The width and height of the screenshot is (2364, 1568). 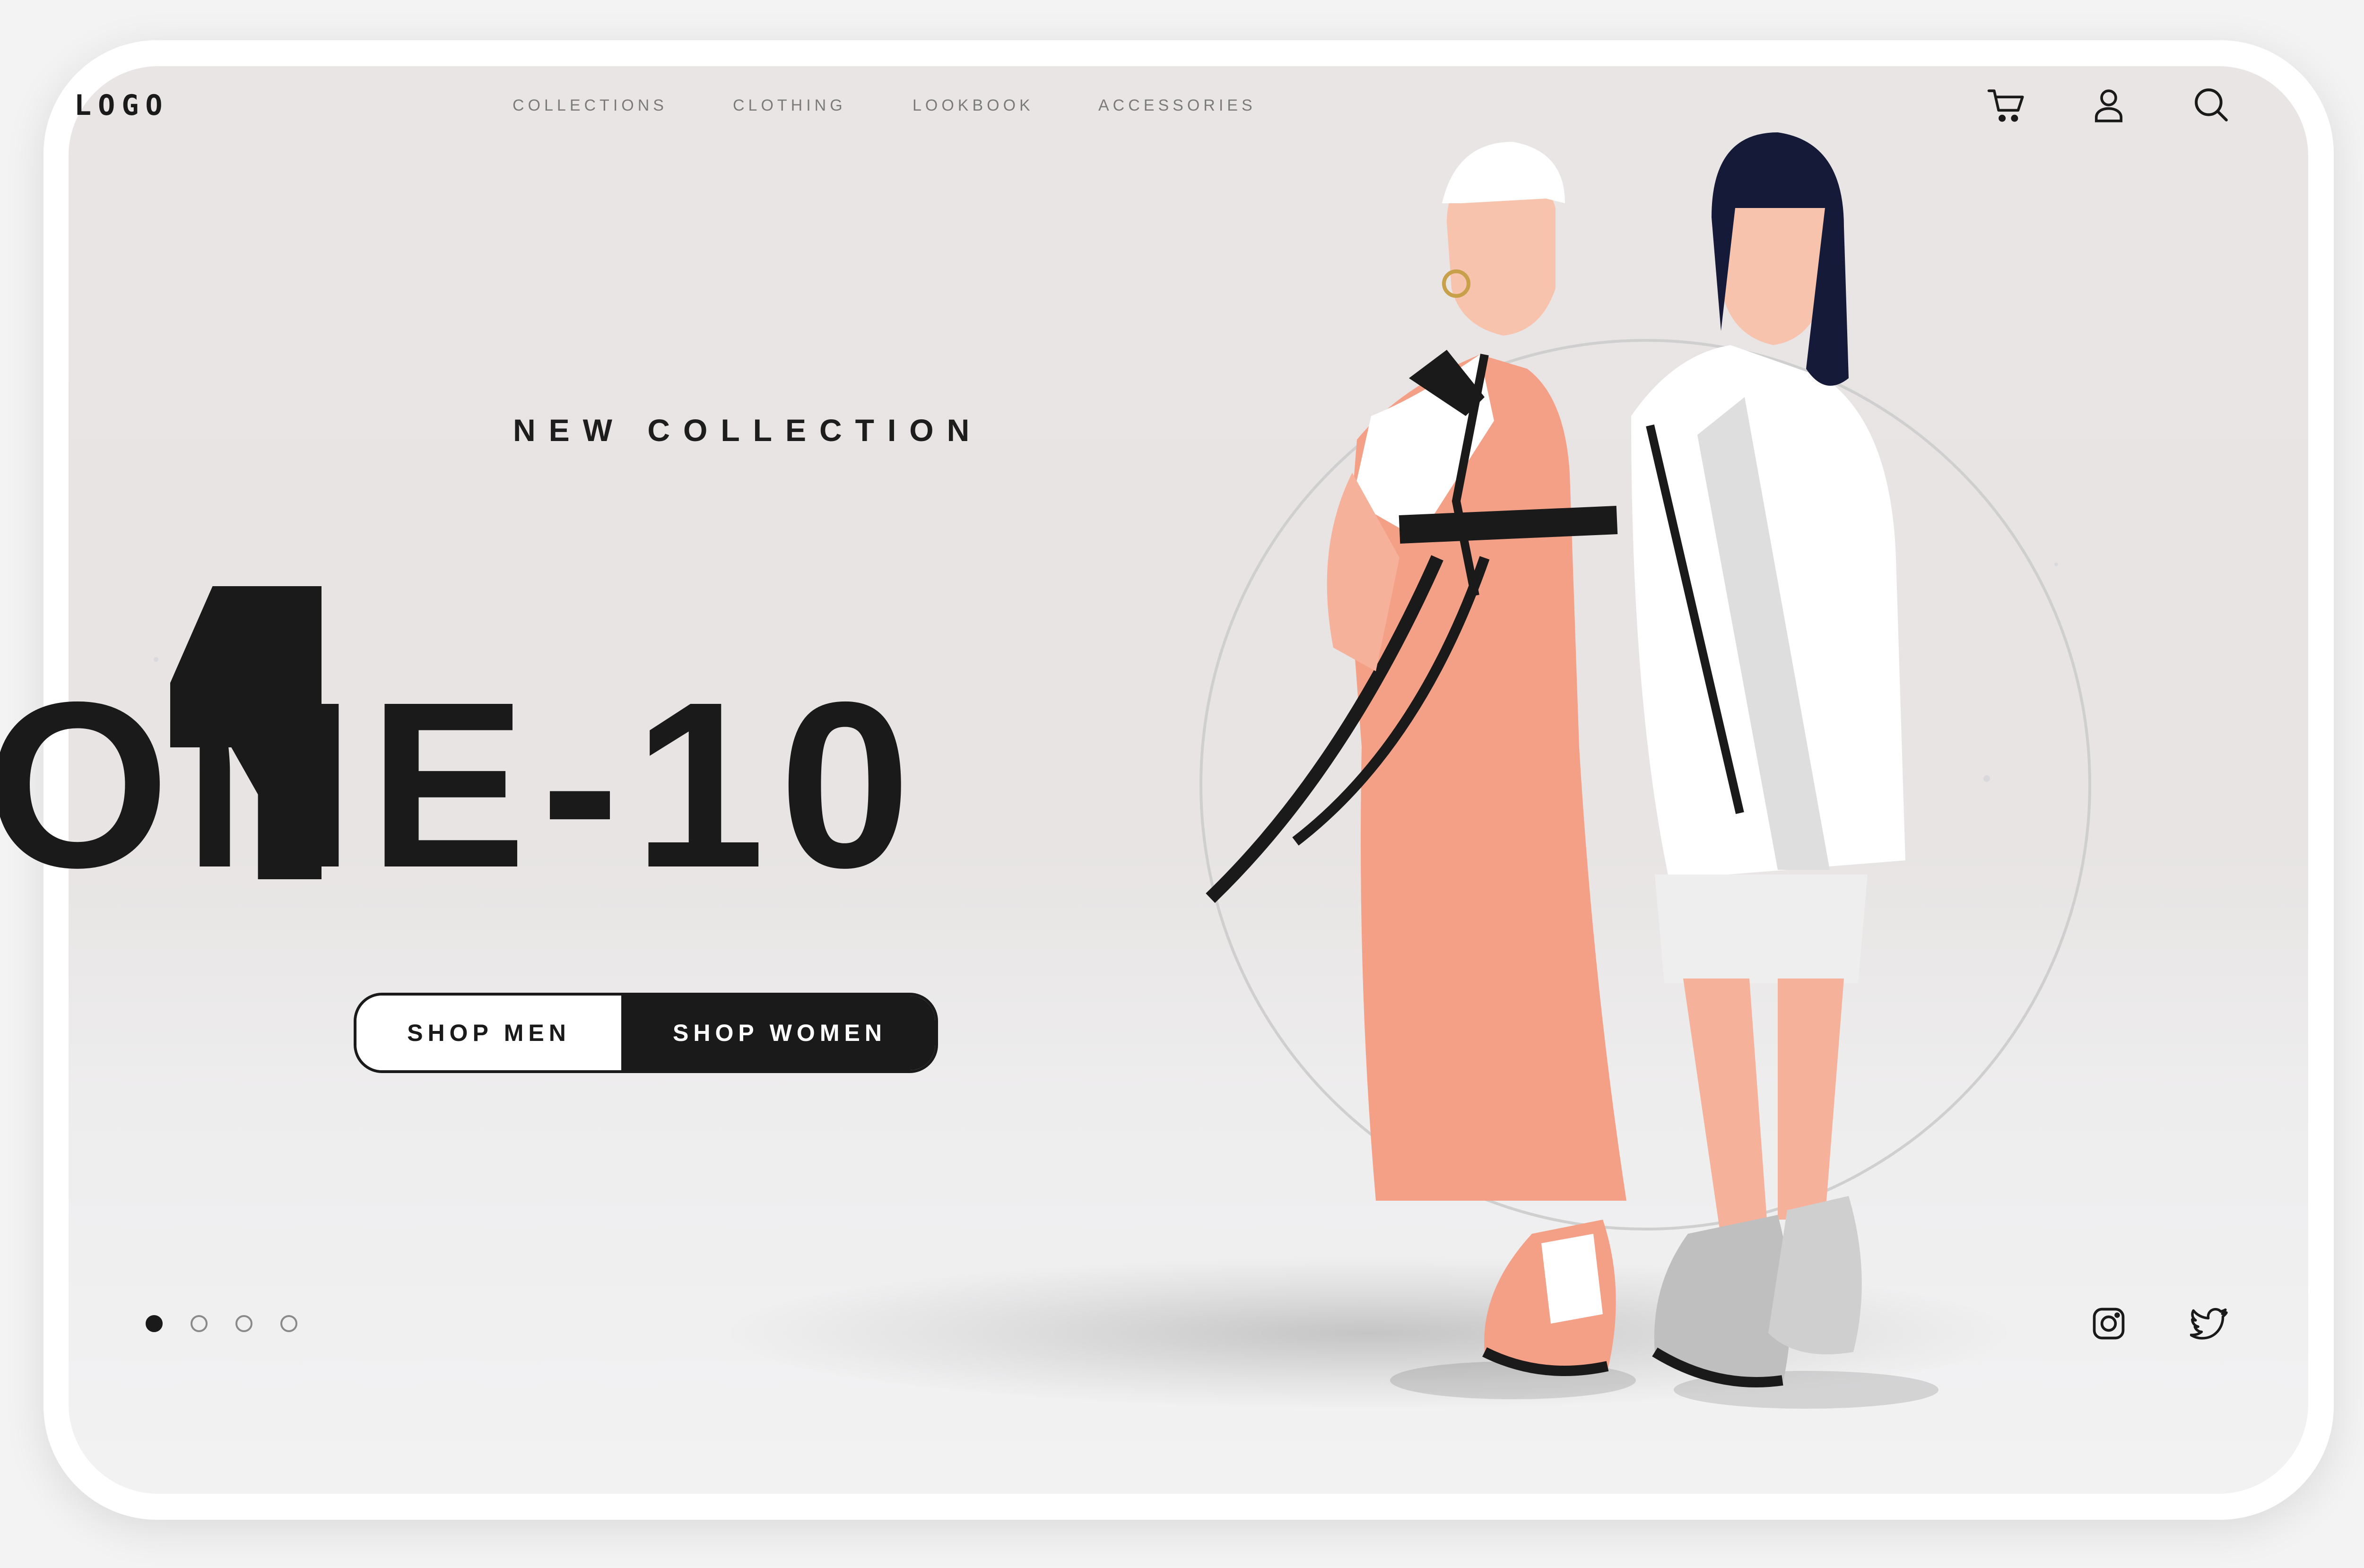 I want to click on brand-logo: LOGO, so click(x=121, y=105).